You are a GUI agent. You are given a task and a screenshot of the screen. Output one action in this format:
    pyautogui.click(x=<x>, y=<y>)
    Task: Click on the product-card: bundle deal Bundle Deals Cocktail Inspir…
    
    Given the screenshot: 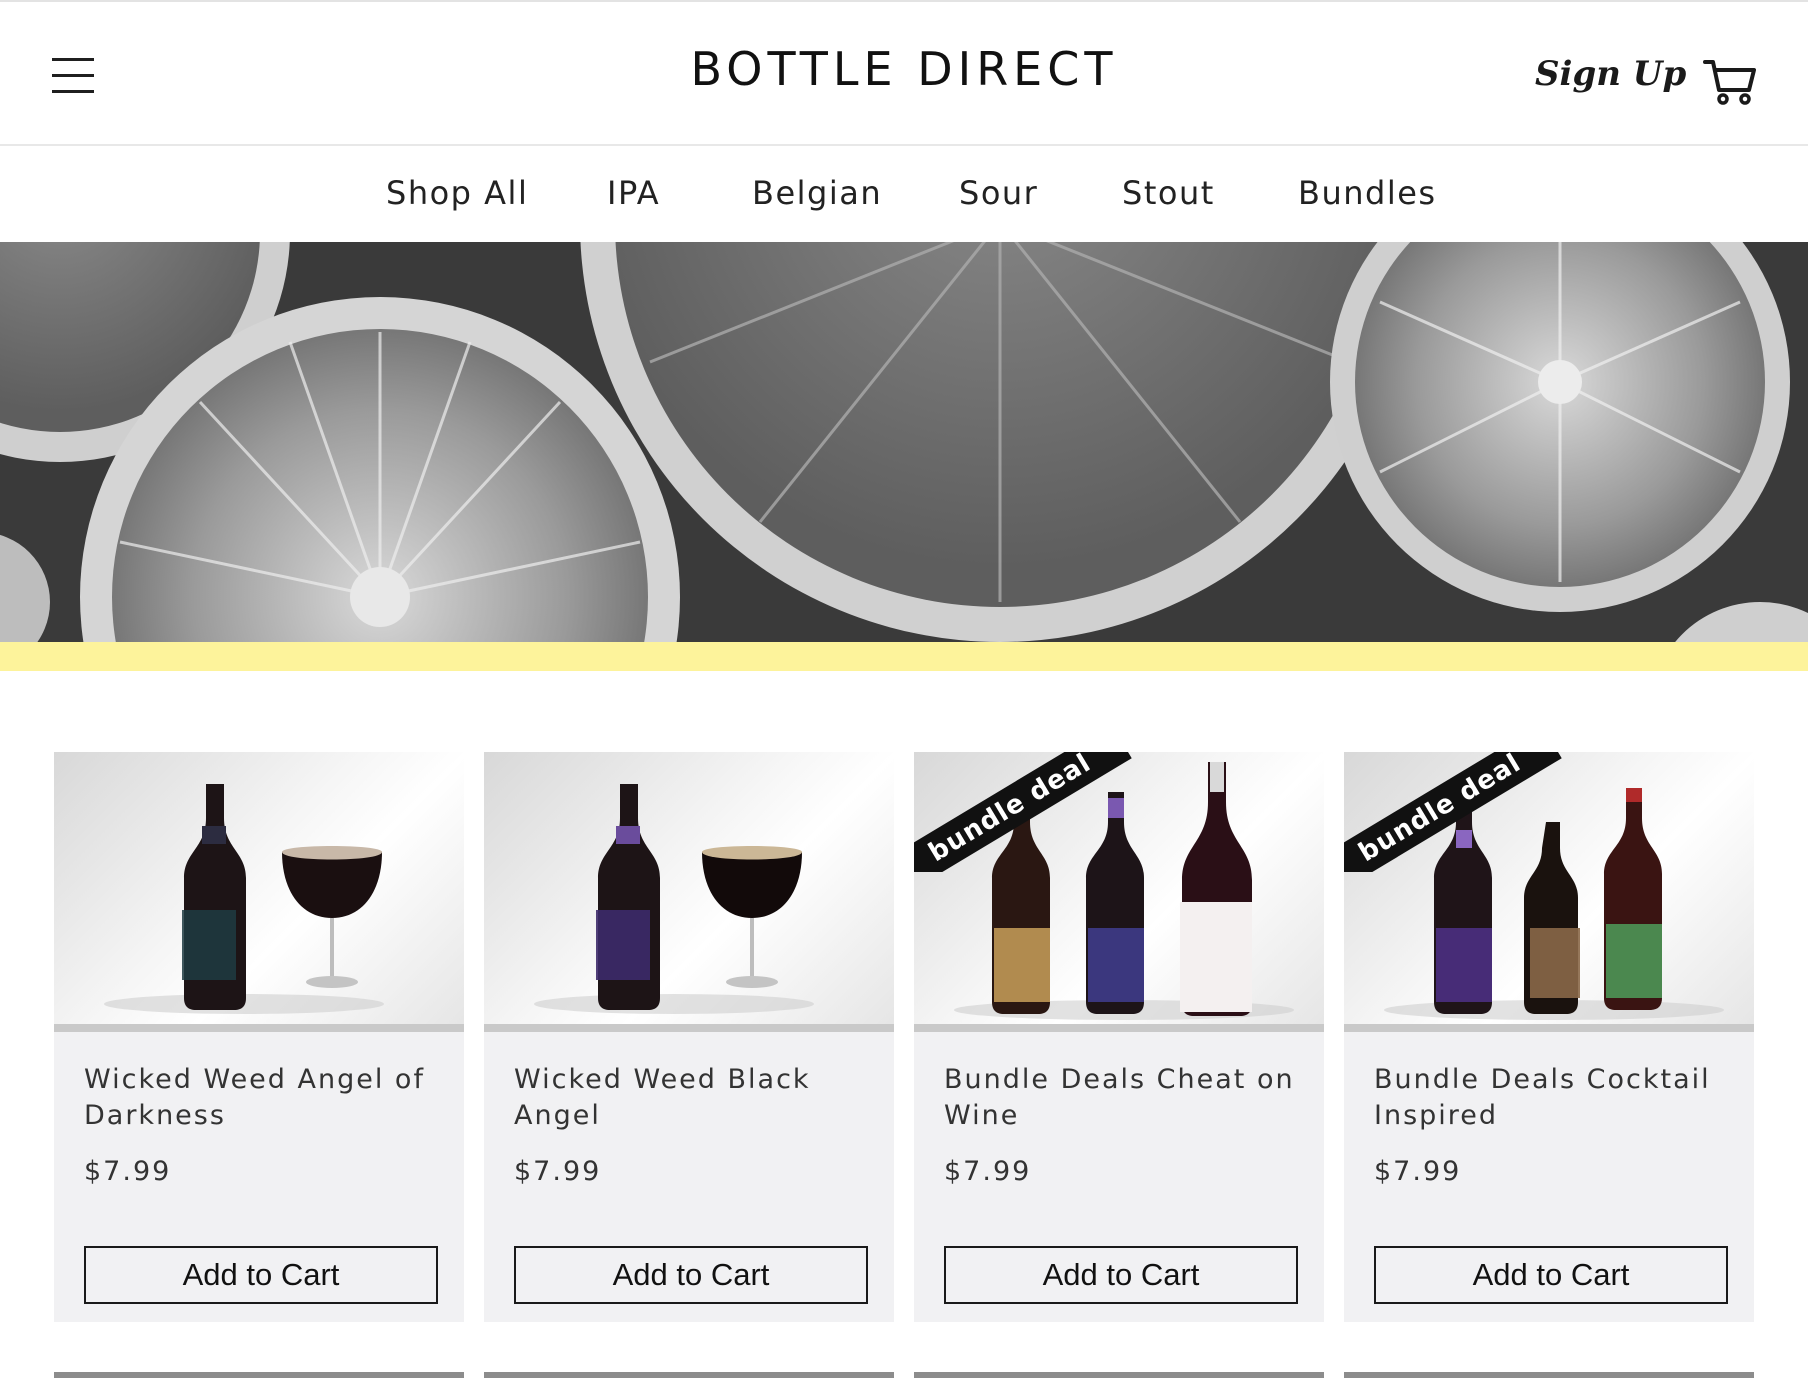 What is the action you would take?
    pyautogui.click(x=1549, y=1037)
    